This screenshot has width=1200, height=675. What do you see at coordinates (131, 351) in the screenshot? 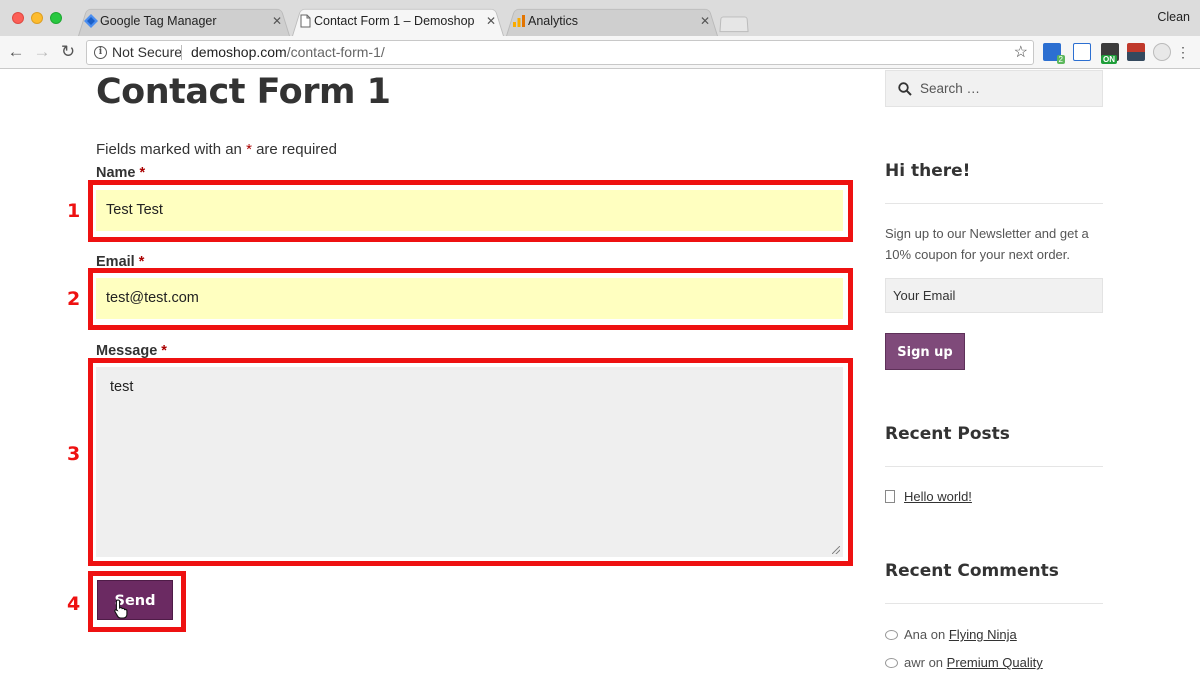
I see `message-label: Message *` at bounding box center [131, 351].